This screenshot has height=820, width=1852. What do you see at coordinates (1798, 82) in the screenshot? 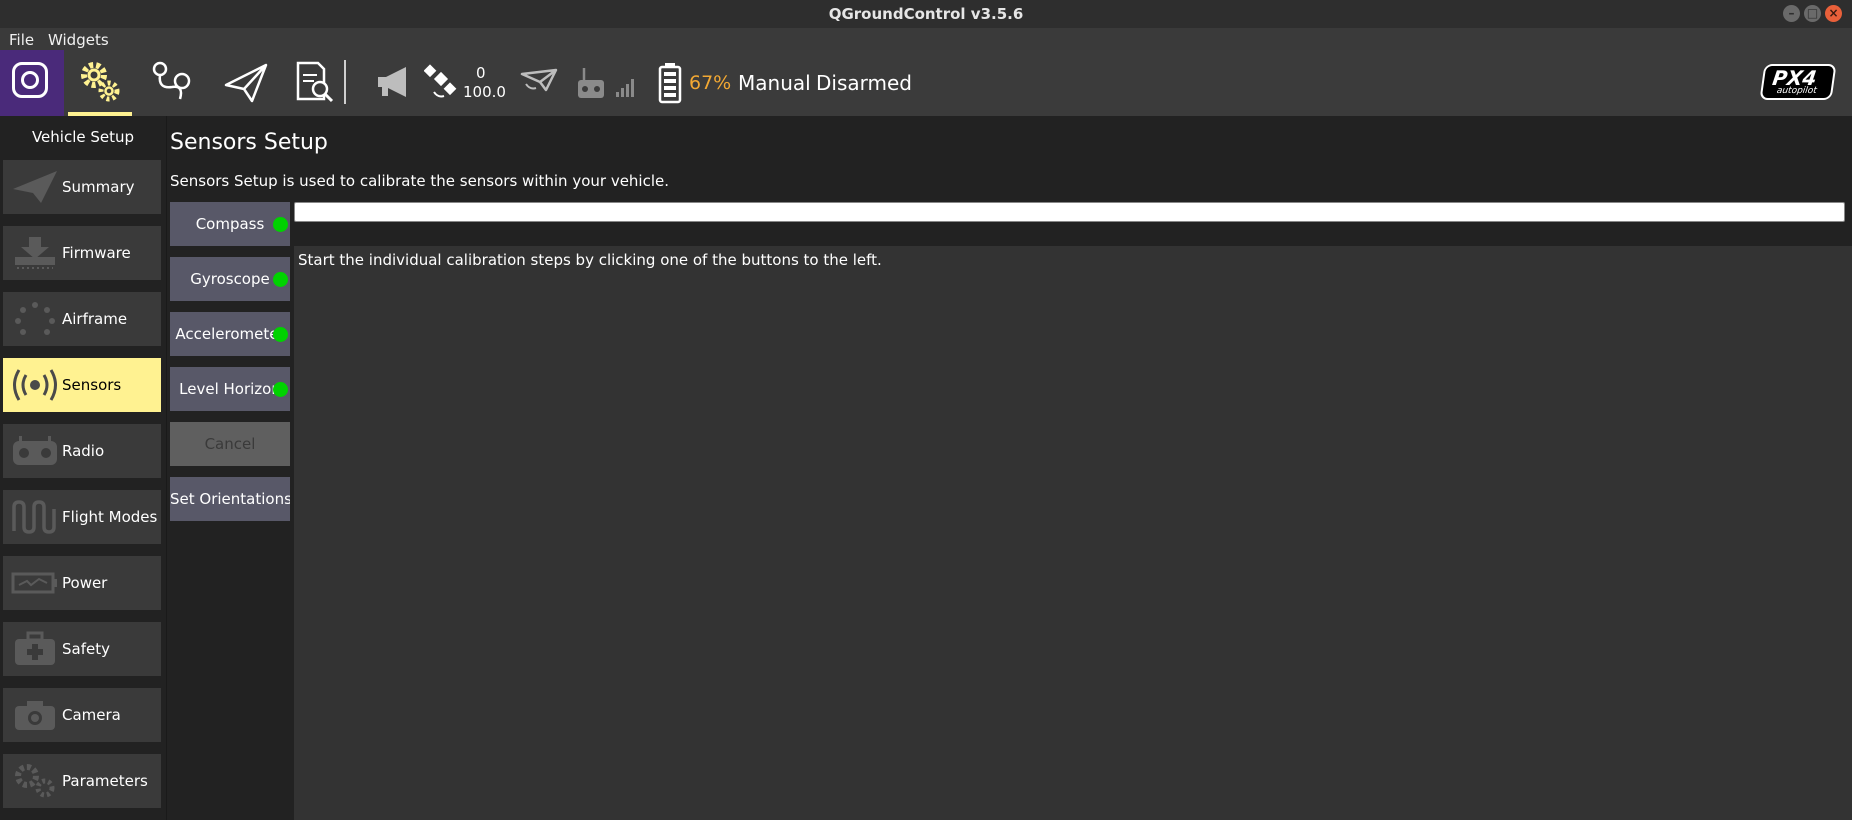
I see `px4-autopilot-logo: PX4 autopilot` at bounding box center [1798, 82].